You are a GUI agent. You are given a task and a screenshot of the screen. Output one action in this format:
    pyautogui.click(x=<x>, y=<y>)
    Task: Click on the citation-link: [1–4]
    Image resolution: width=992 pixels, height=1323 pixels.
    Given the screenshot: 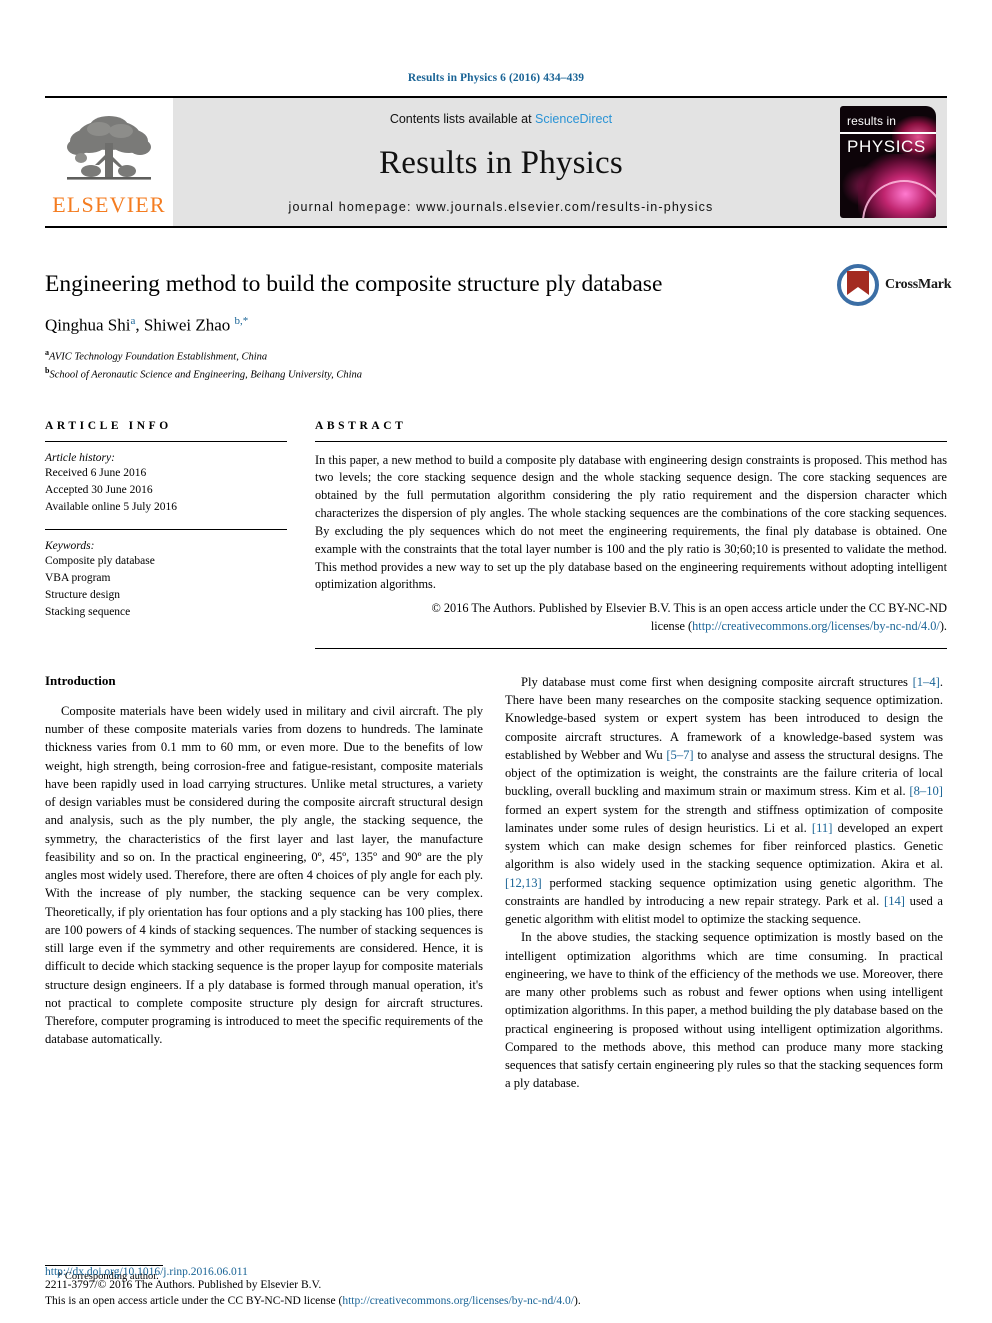 What is the action you would take?
    pyautogui.click(x=926, y=682)
    